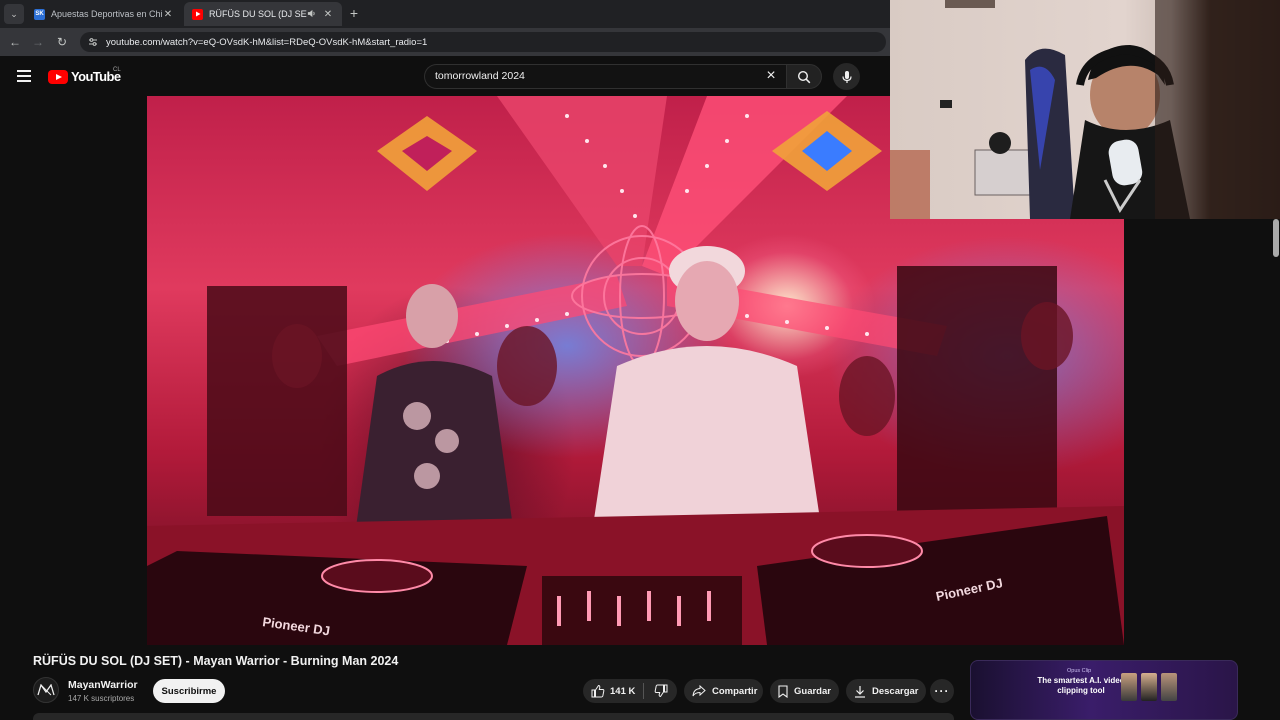  I want to click on channel-avatar, so click(46, 690).